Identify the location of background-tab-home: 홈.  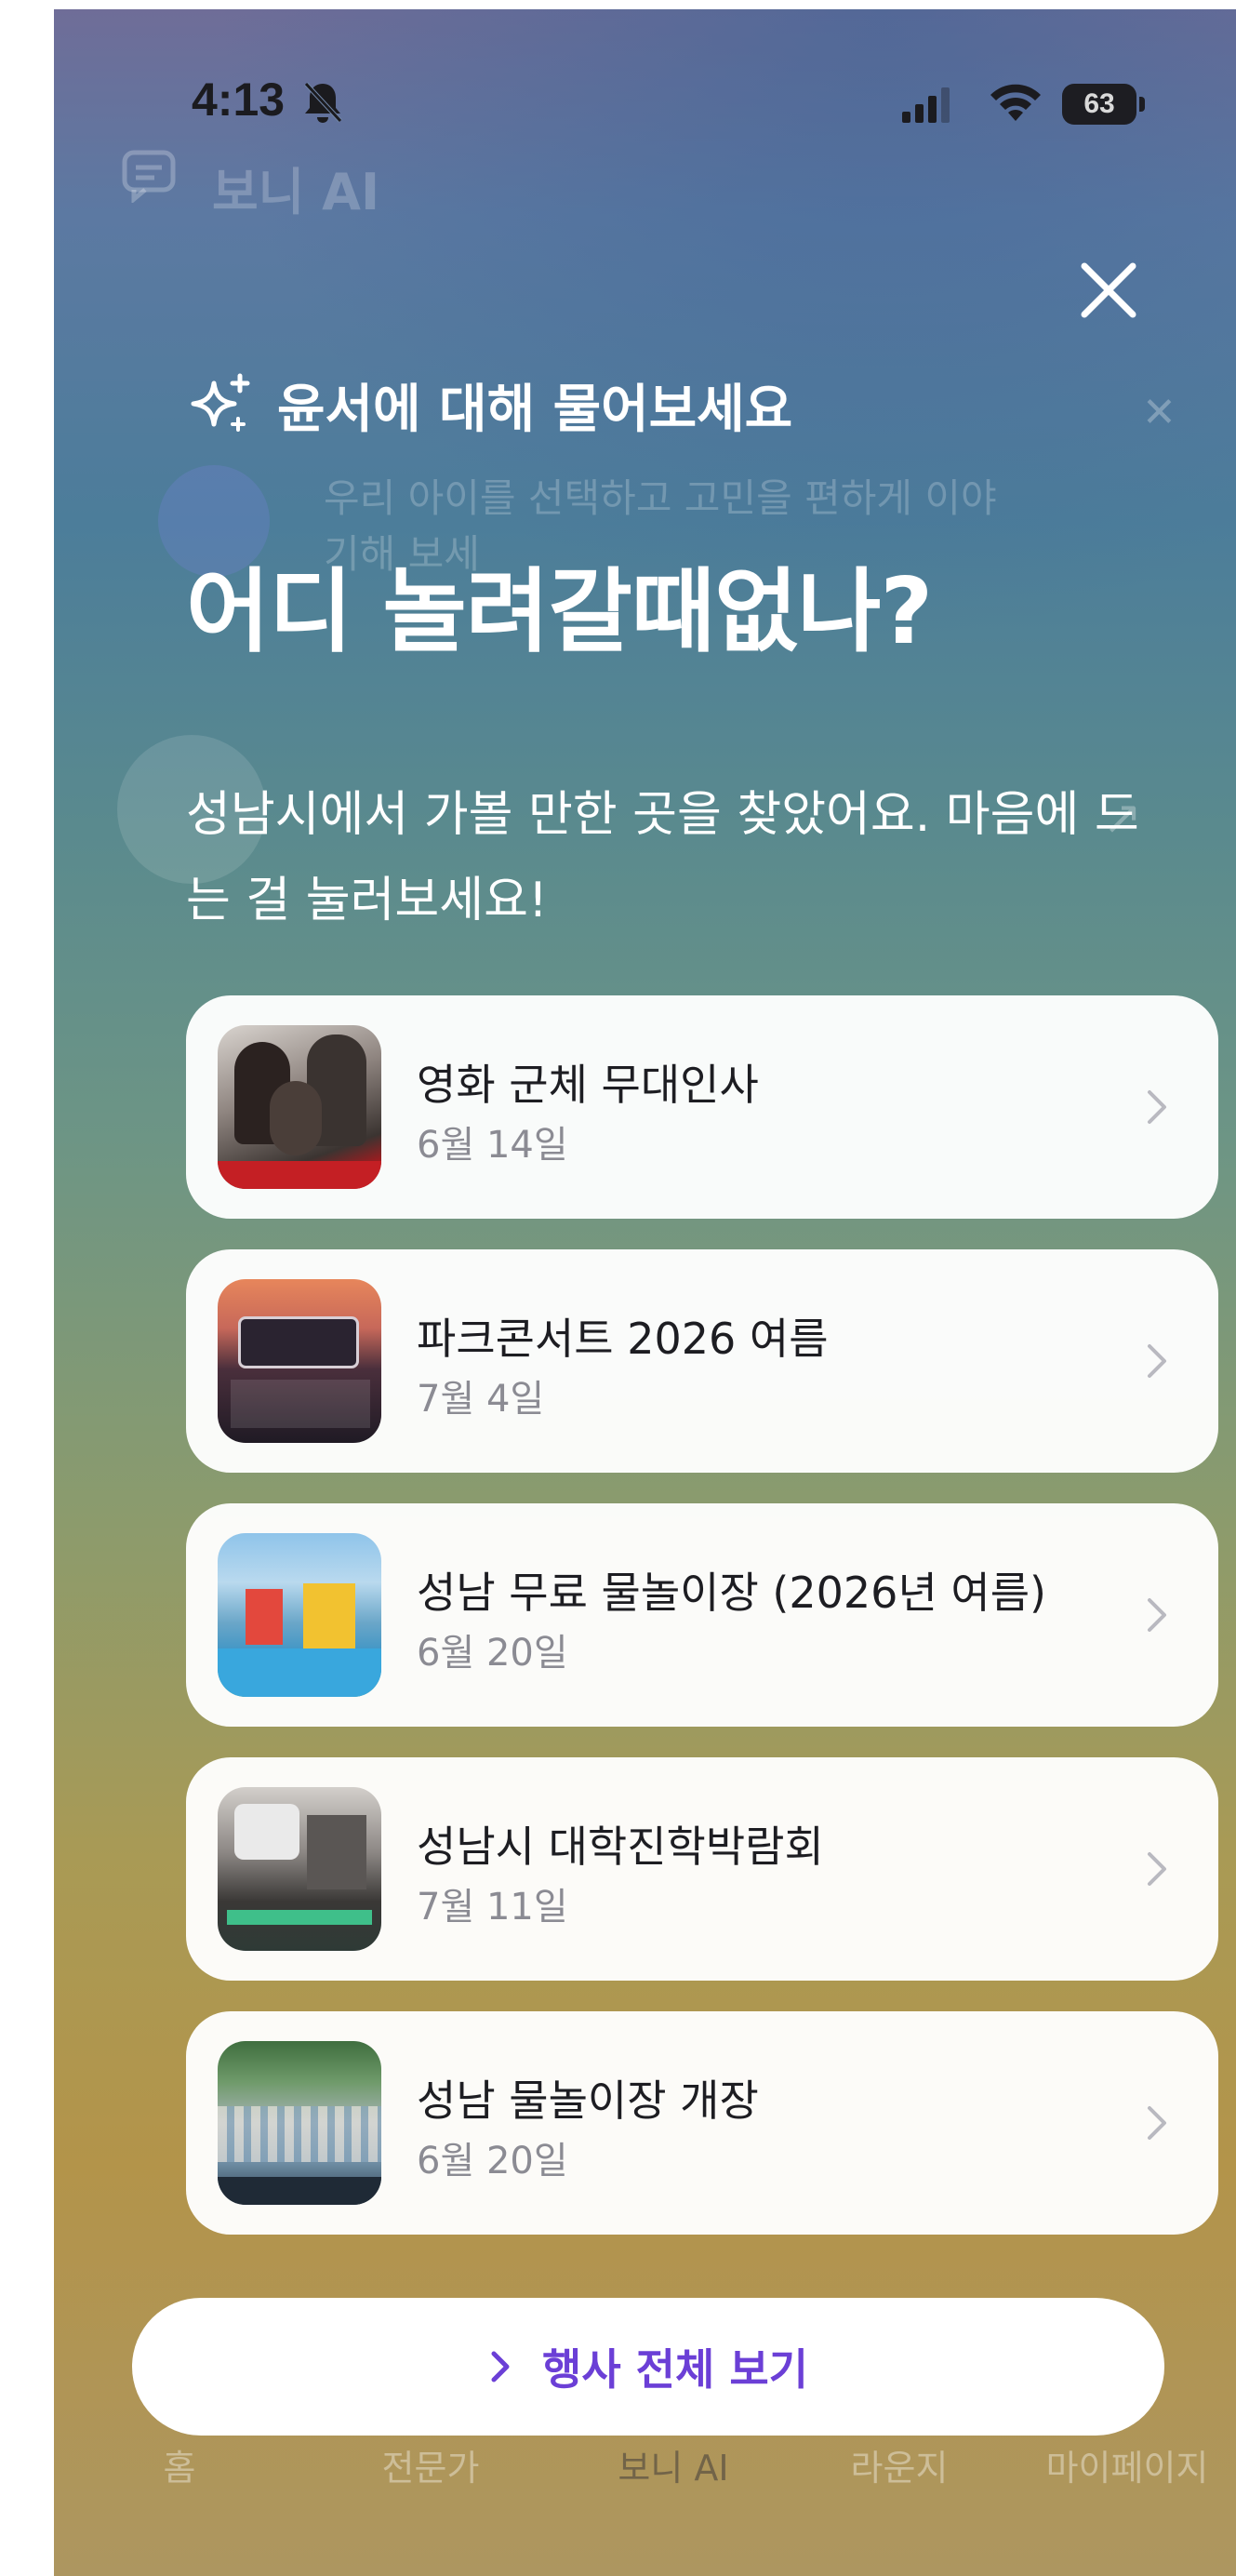
(180, 2468).